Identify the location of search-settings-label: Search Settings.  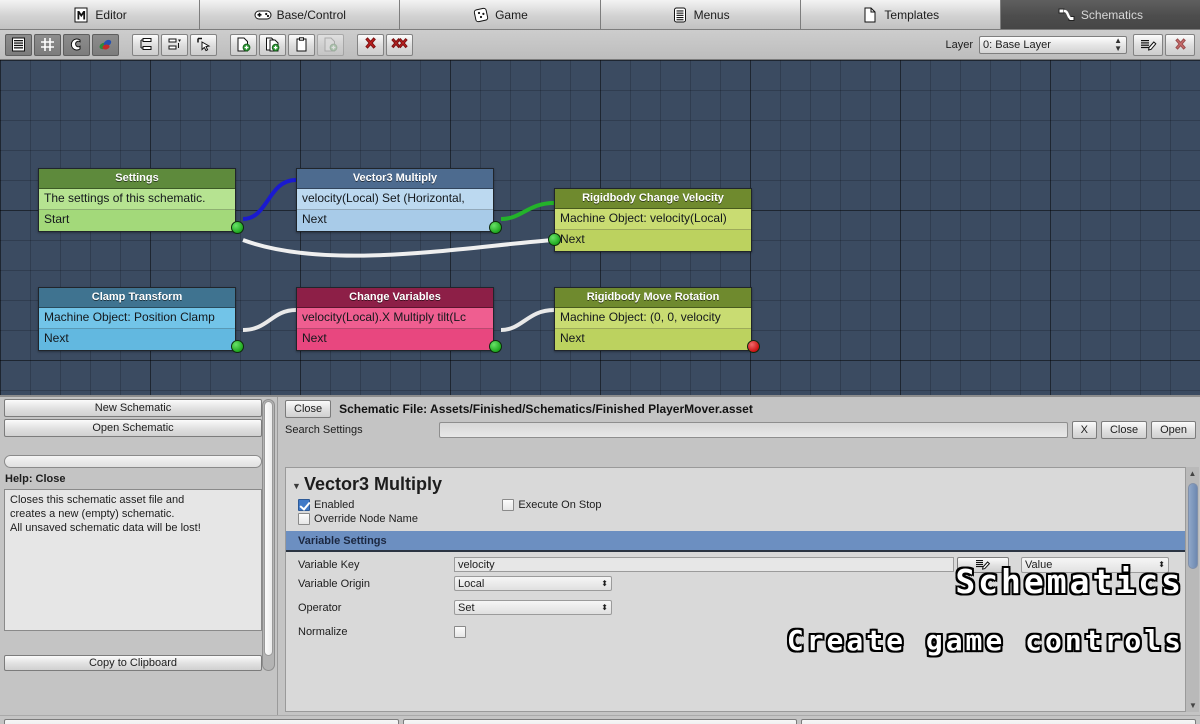
(324, 430).